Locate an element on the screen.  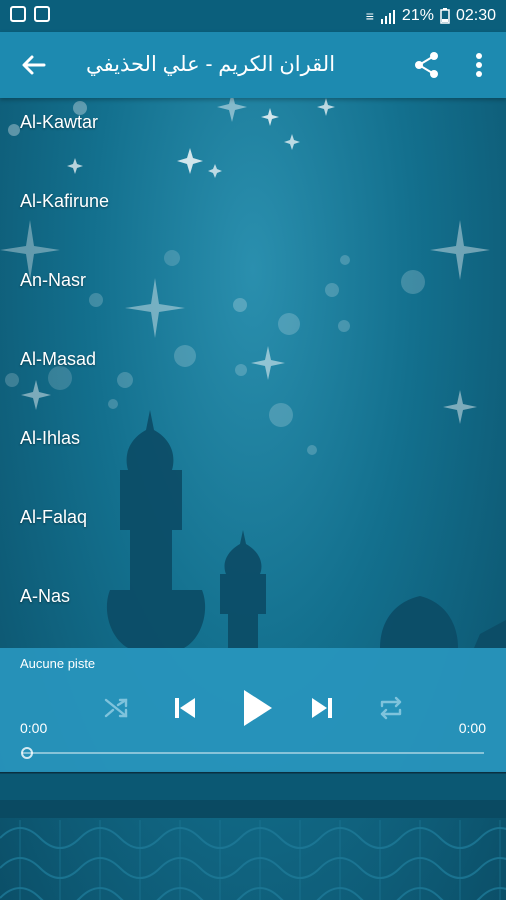
list-item-label: Al-Kafirune is located at coordinates (65, 201).